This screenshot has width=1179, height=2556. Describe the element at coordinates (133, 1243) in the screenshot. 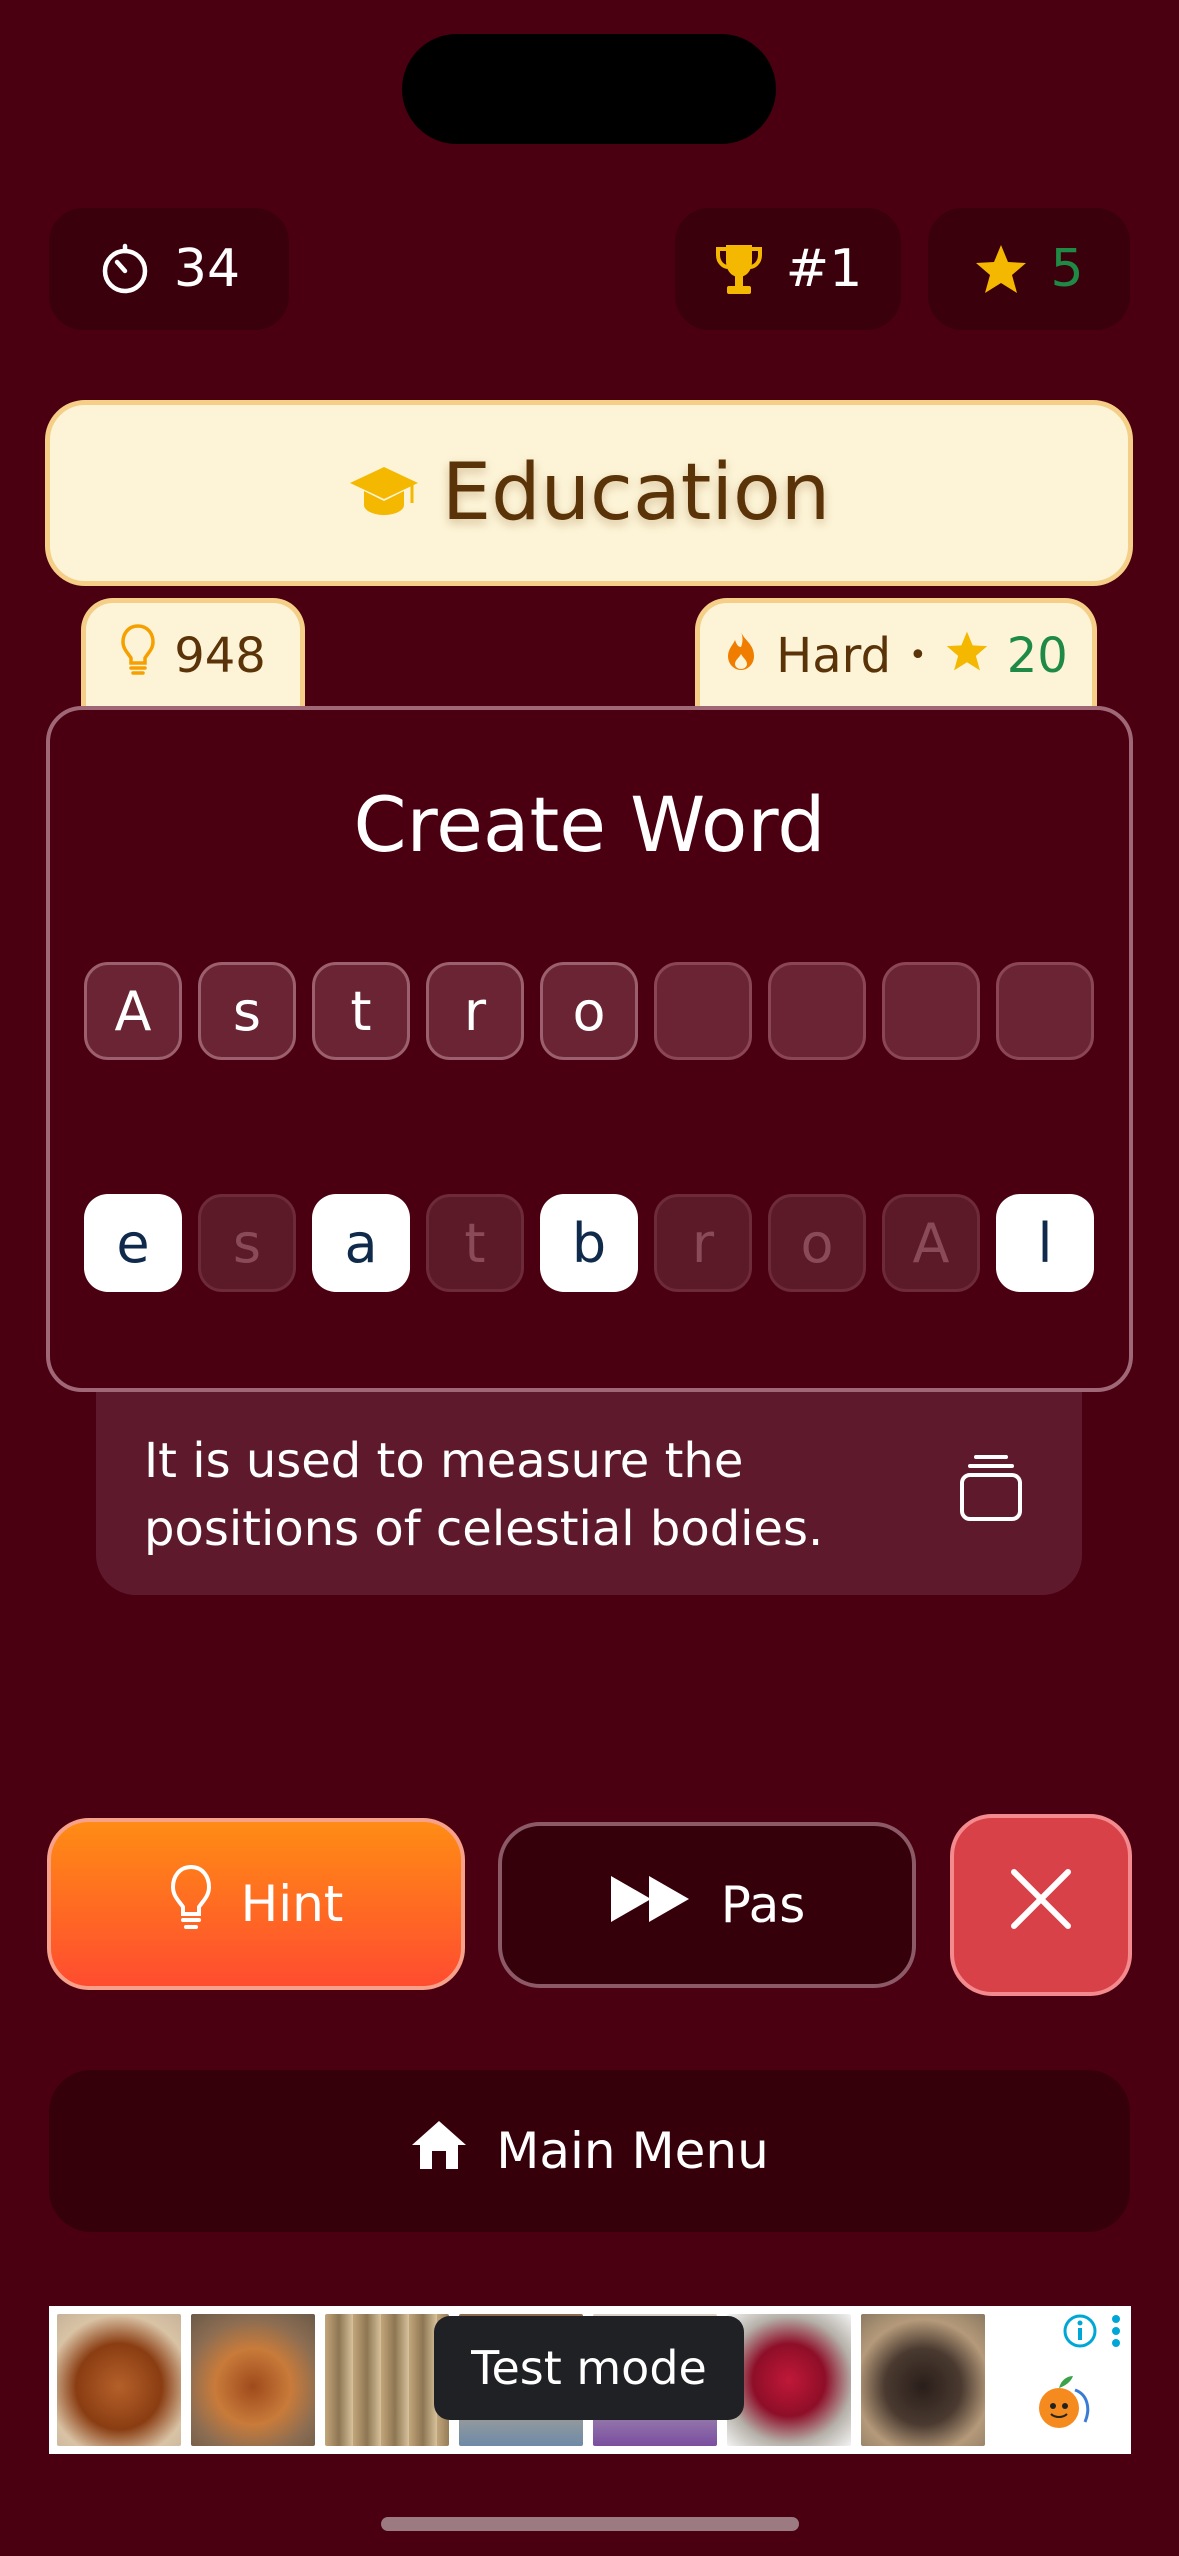

I see `letter-tile: e` at that location.